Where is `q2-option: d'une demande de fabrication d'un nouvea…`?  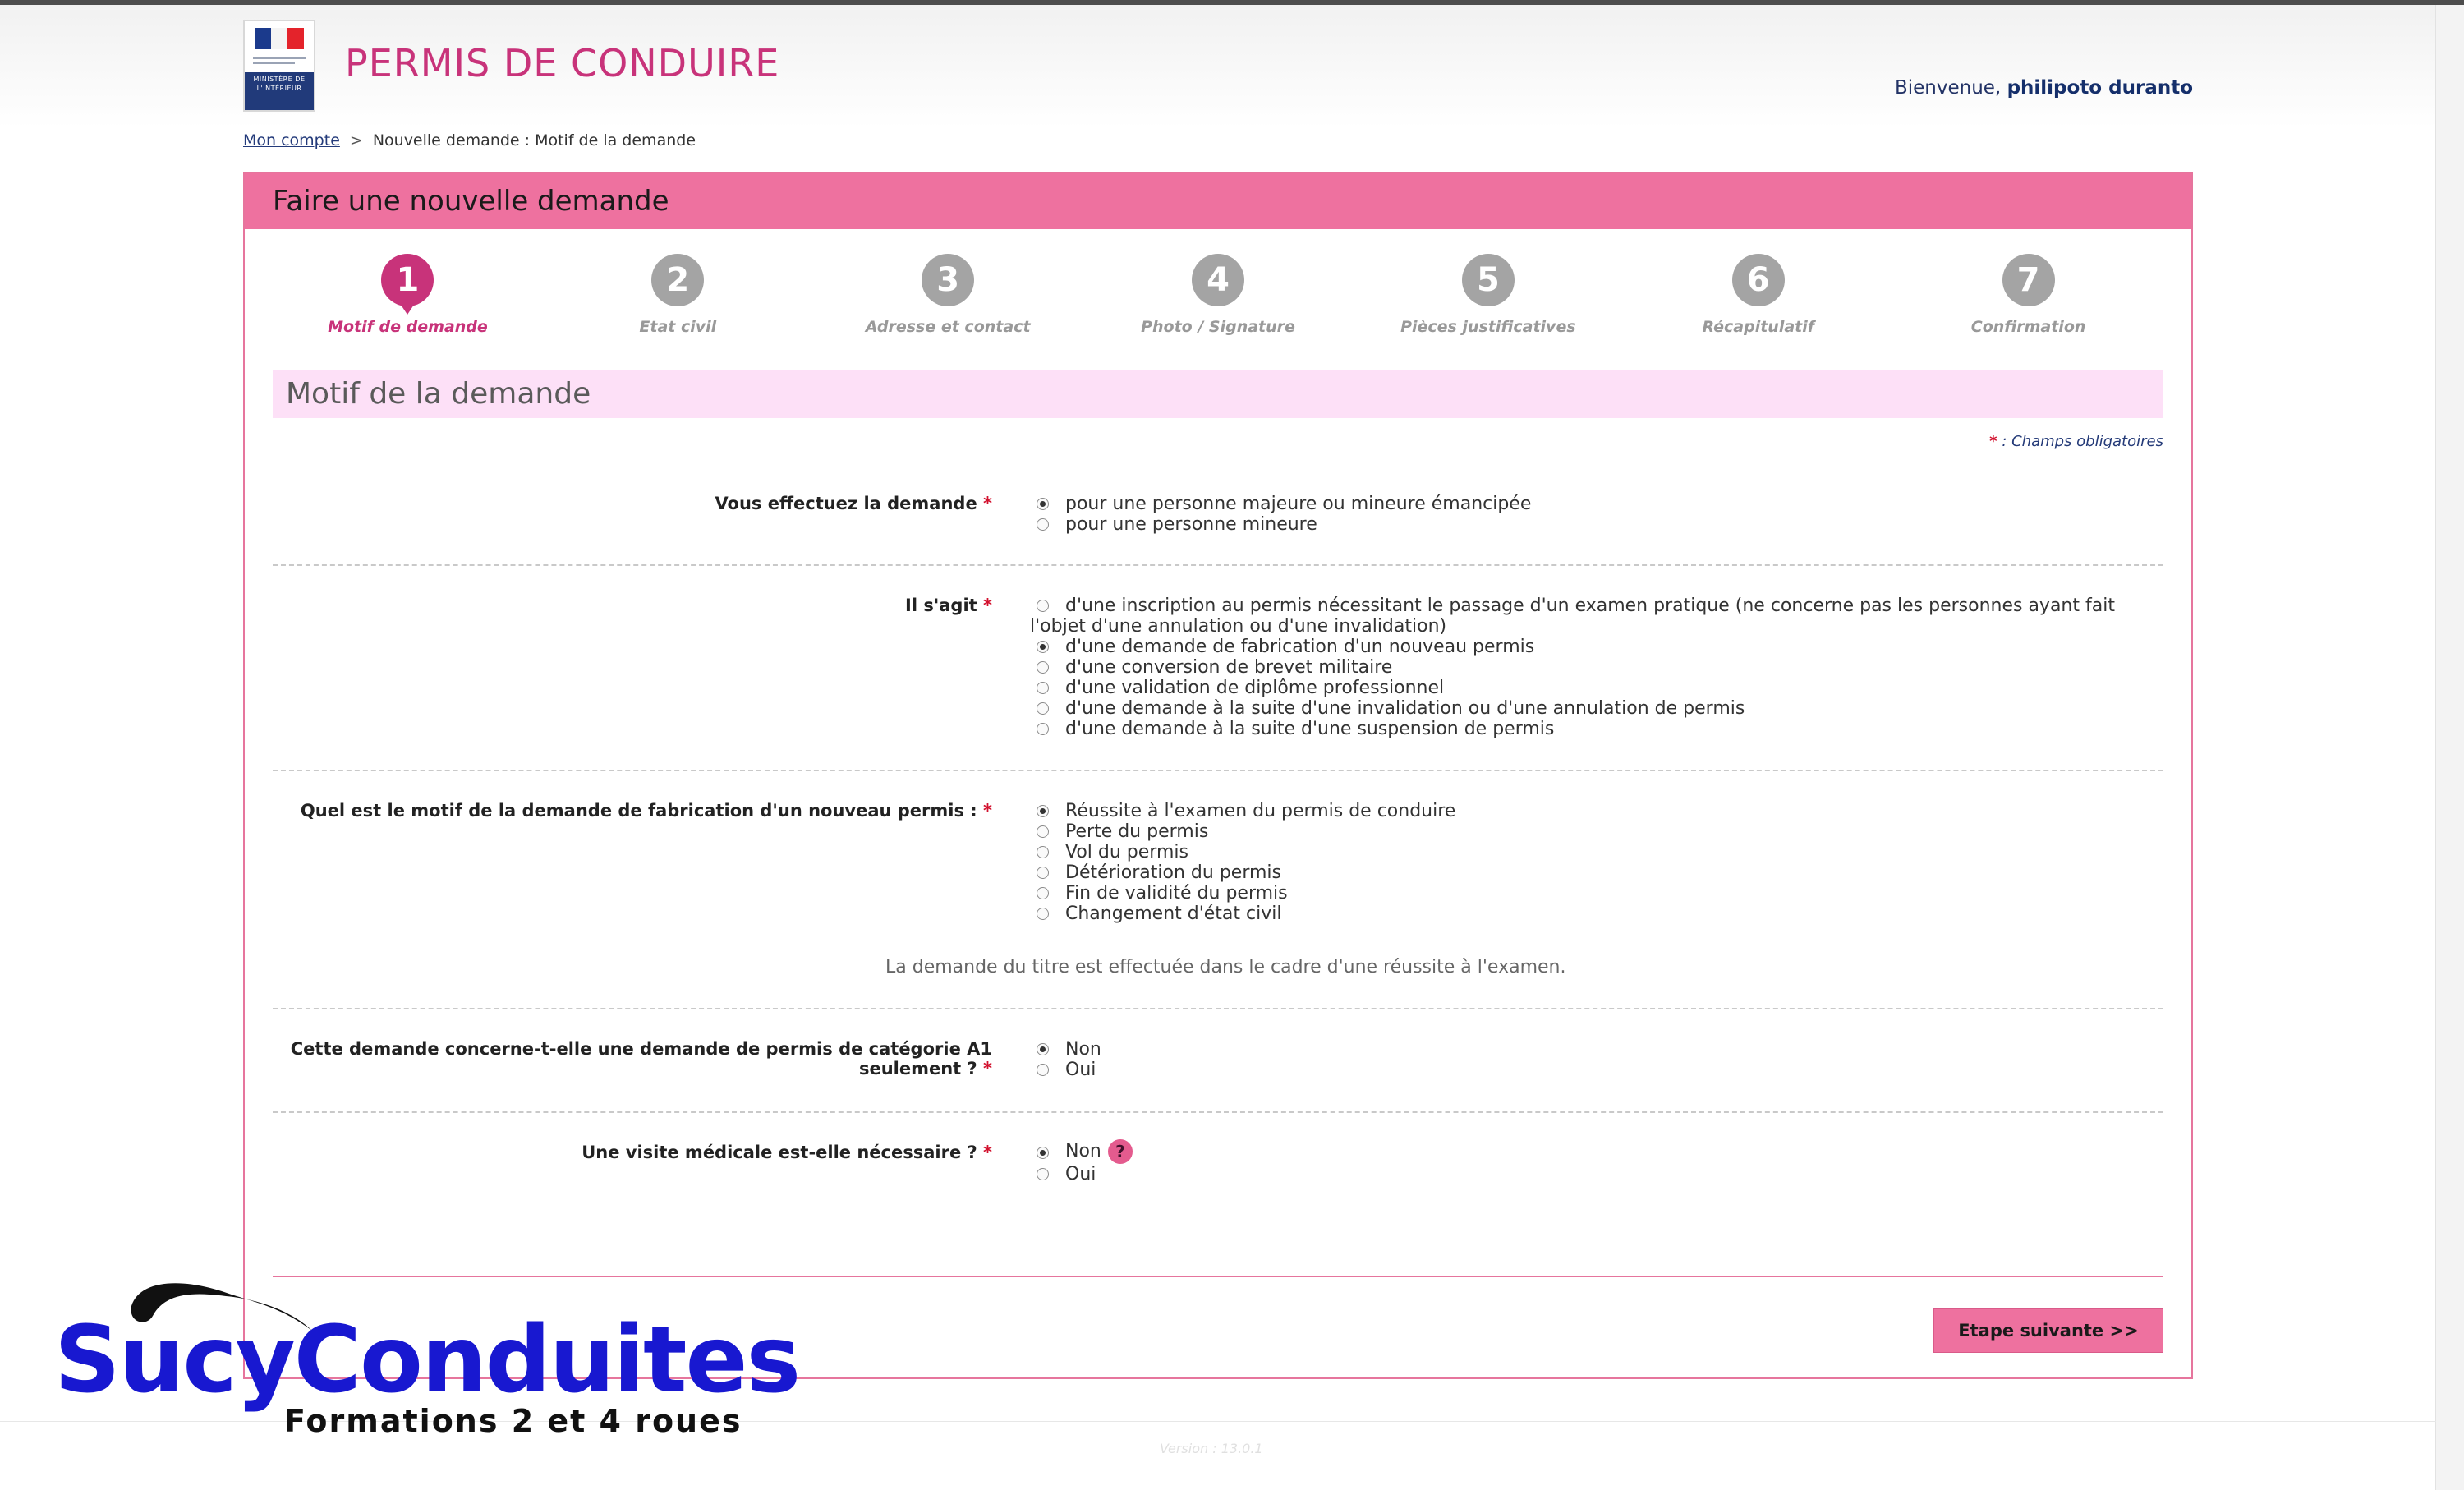 q2-option: d'une demande de fabrication d'un nouvea… is located at coordinates (1581, 647).